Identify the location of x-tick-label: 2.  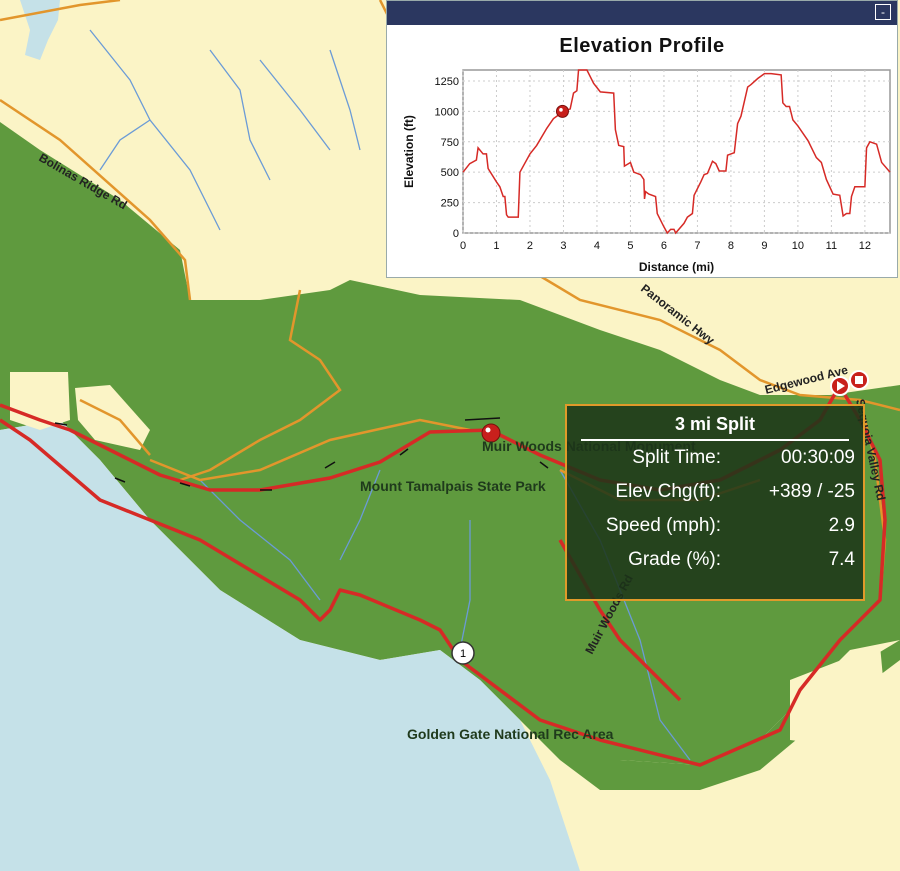
(530, 246).